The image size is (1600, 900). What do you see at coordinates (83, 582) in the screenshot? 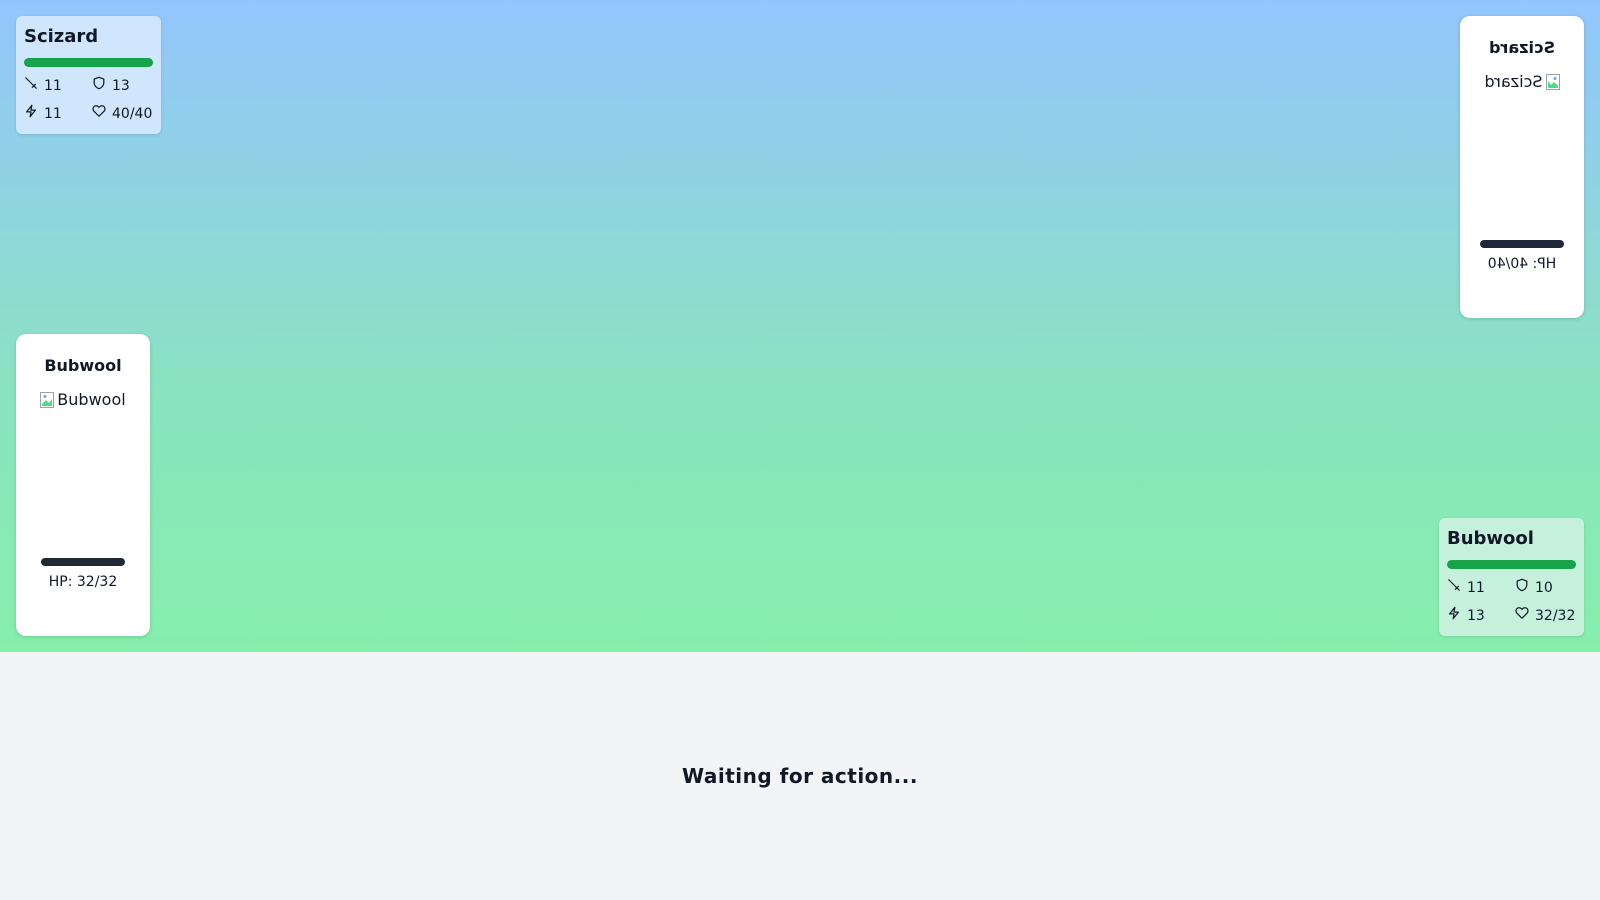
I see `player-card-hp-text: HP: 32/32` at bounding box center [83, 582].